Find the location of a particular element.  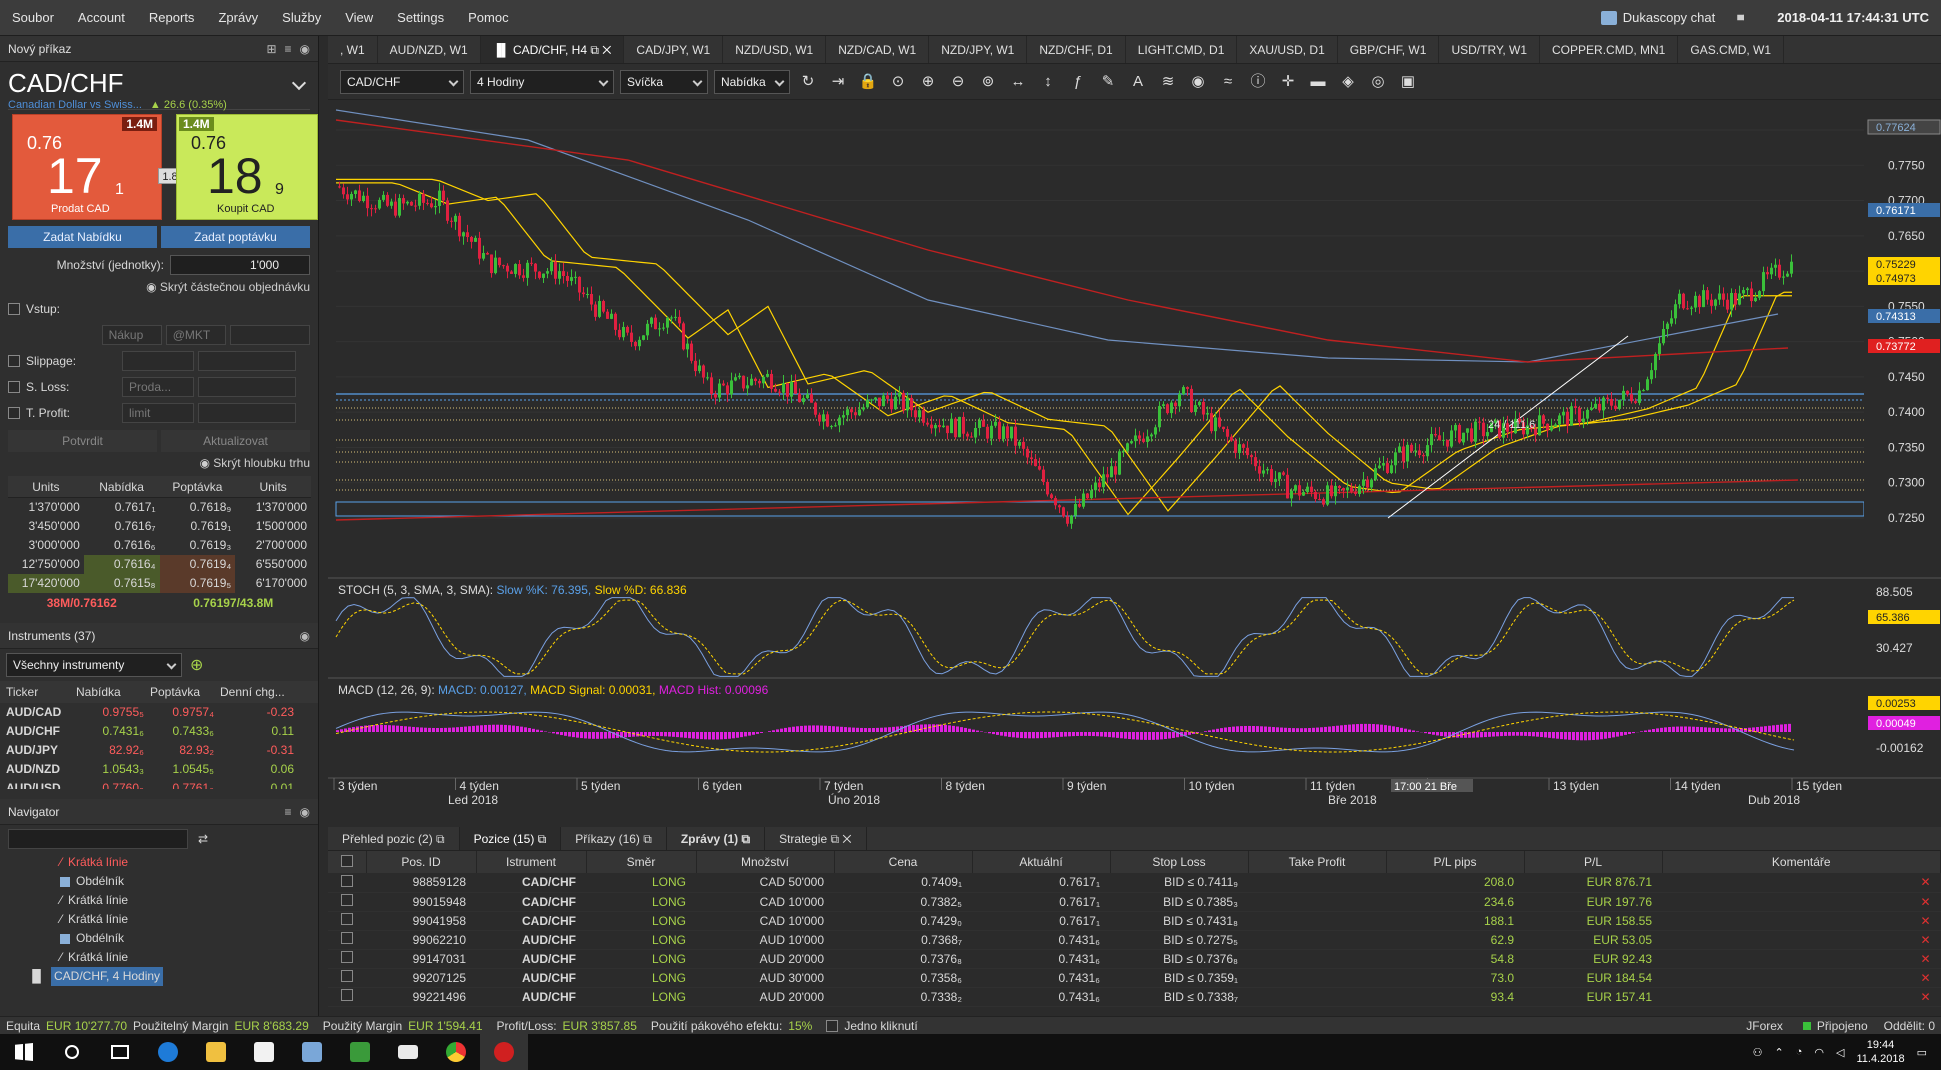

chart-tab: XAU/USD, D1 is located at coordinates (1287, 49).